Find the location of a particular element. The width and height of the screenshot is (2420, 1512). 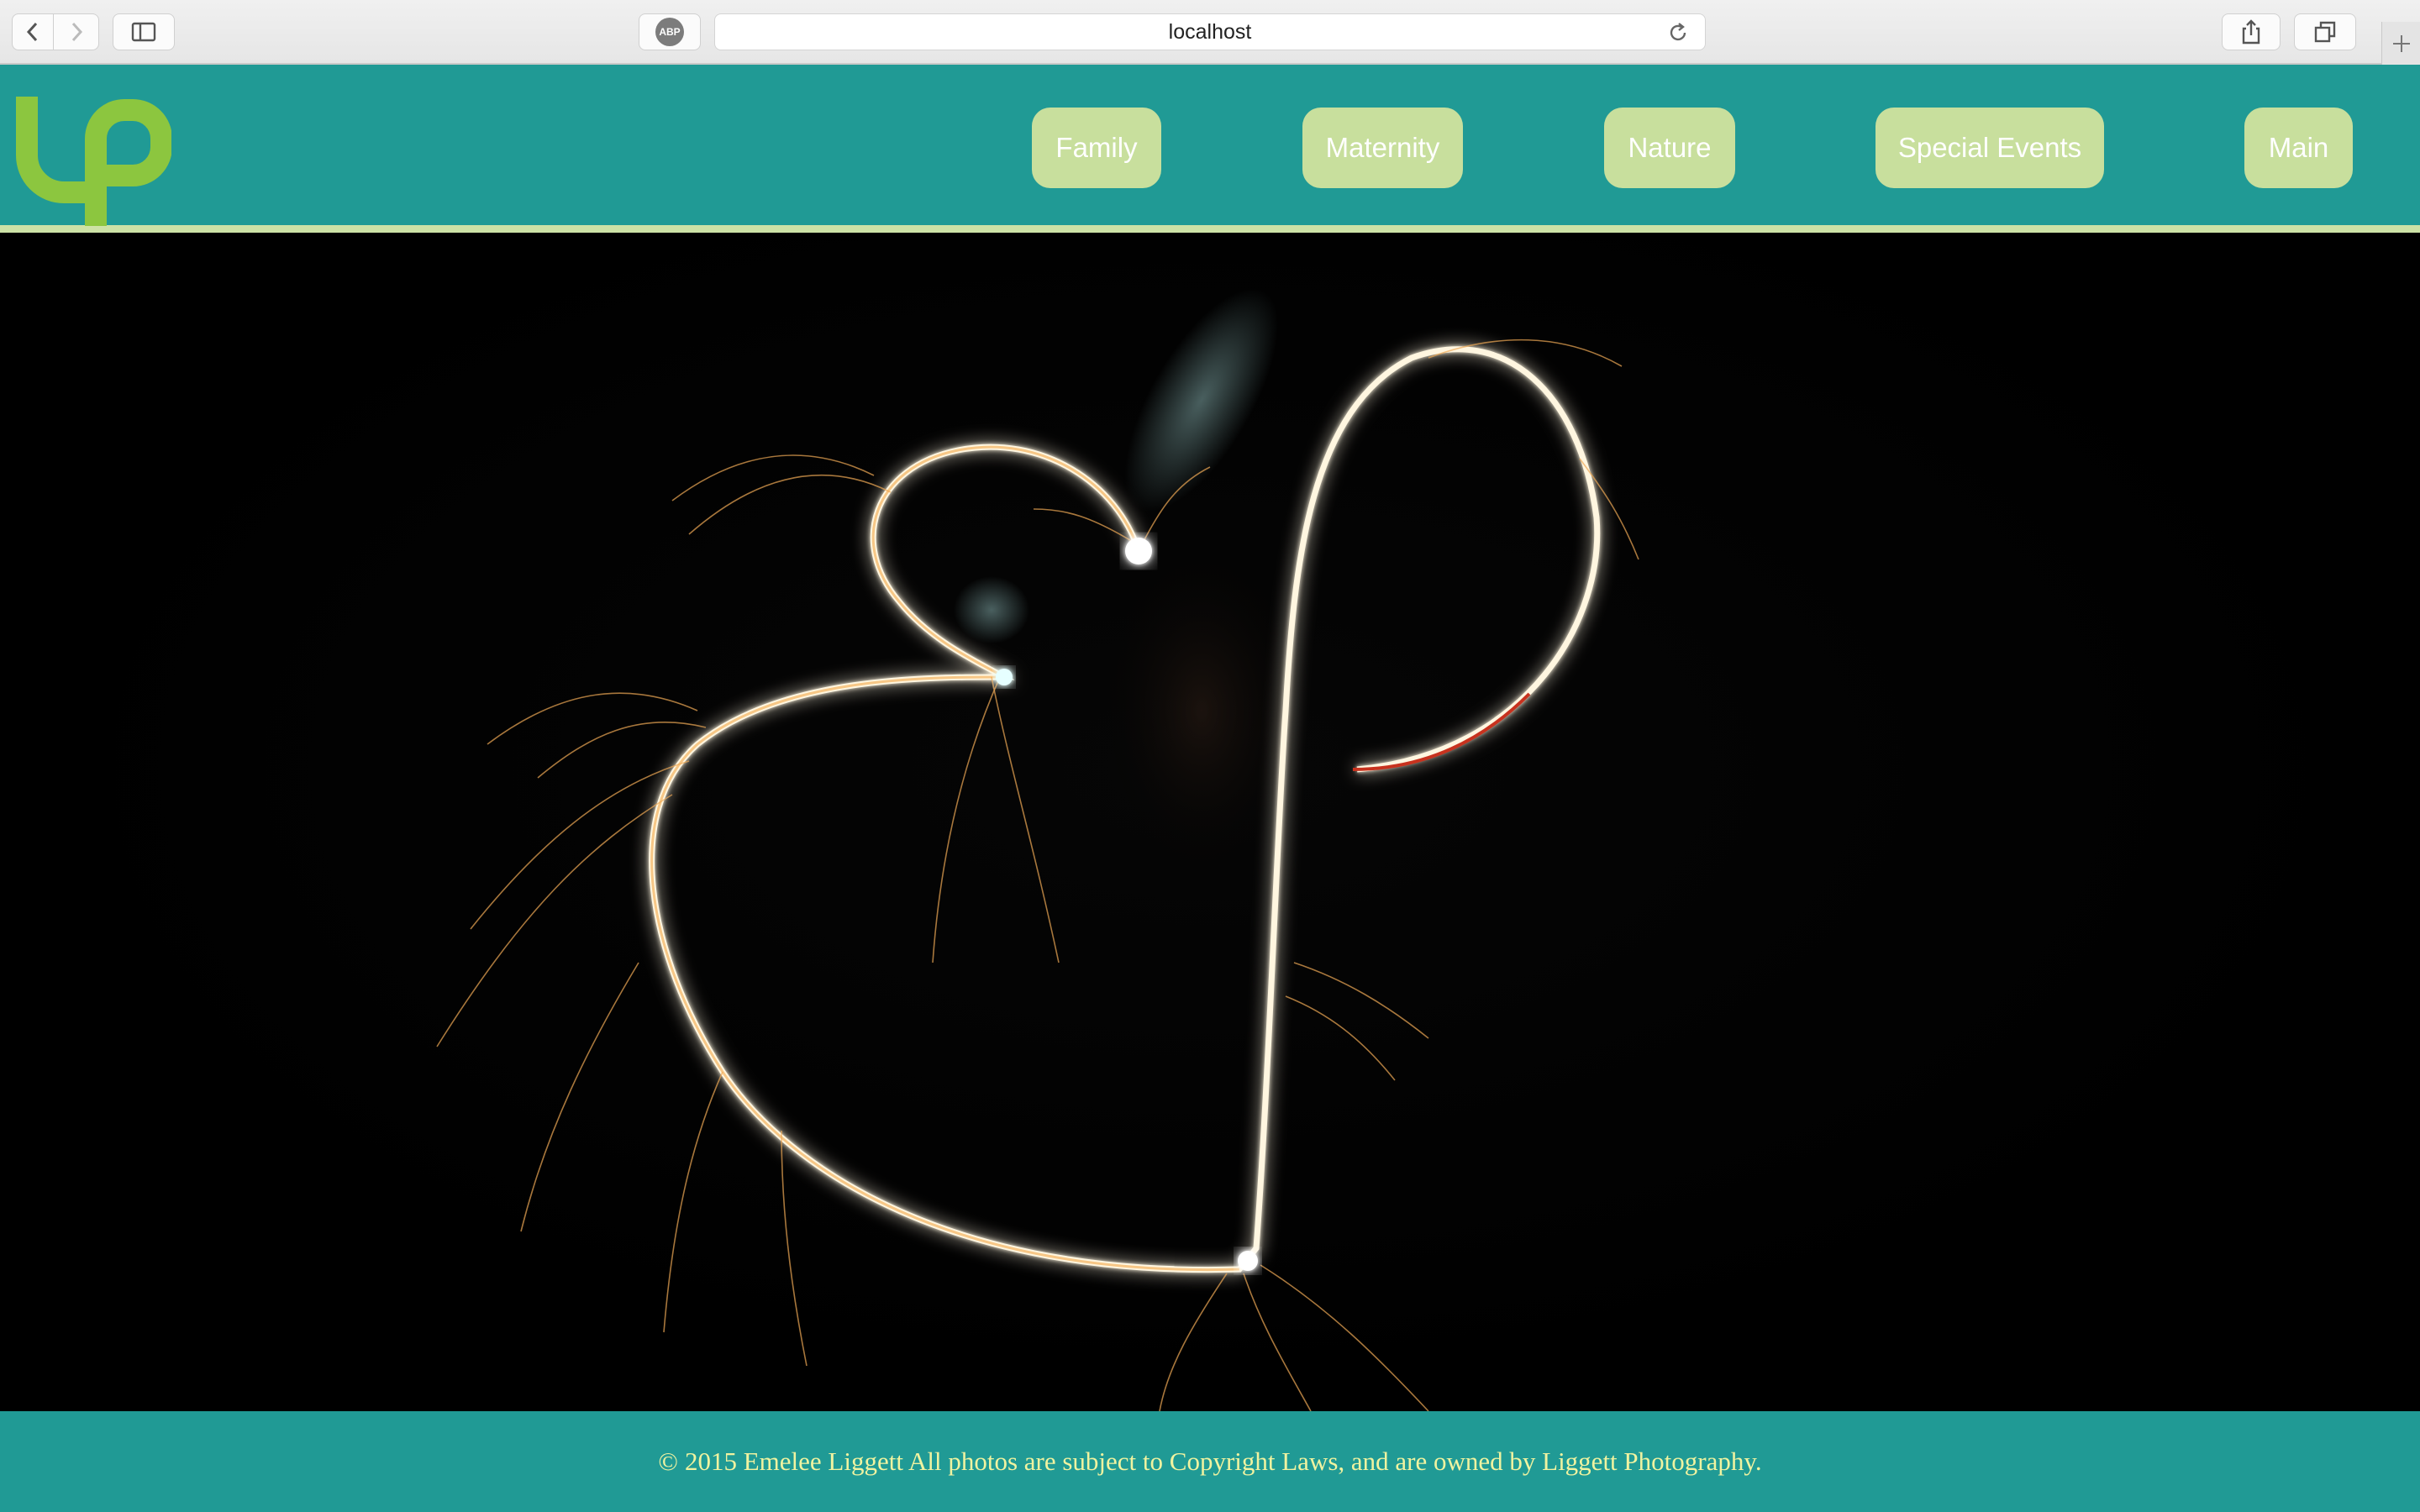

copyright-icon: © is located at coordinates (668, 1461).